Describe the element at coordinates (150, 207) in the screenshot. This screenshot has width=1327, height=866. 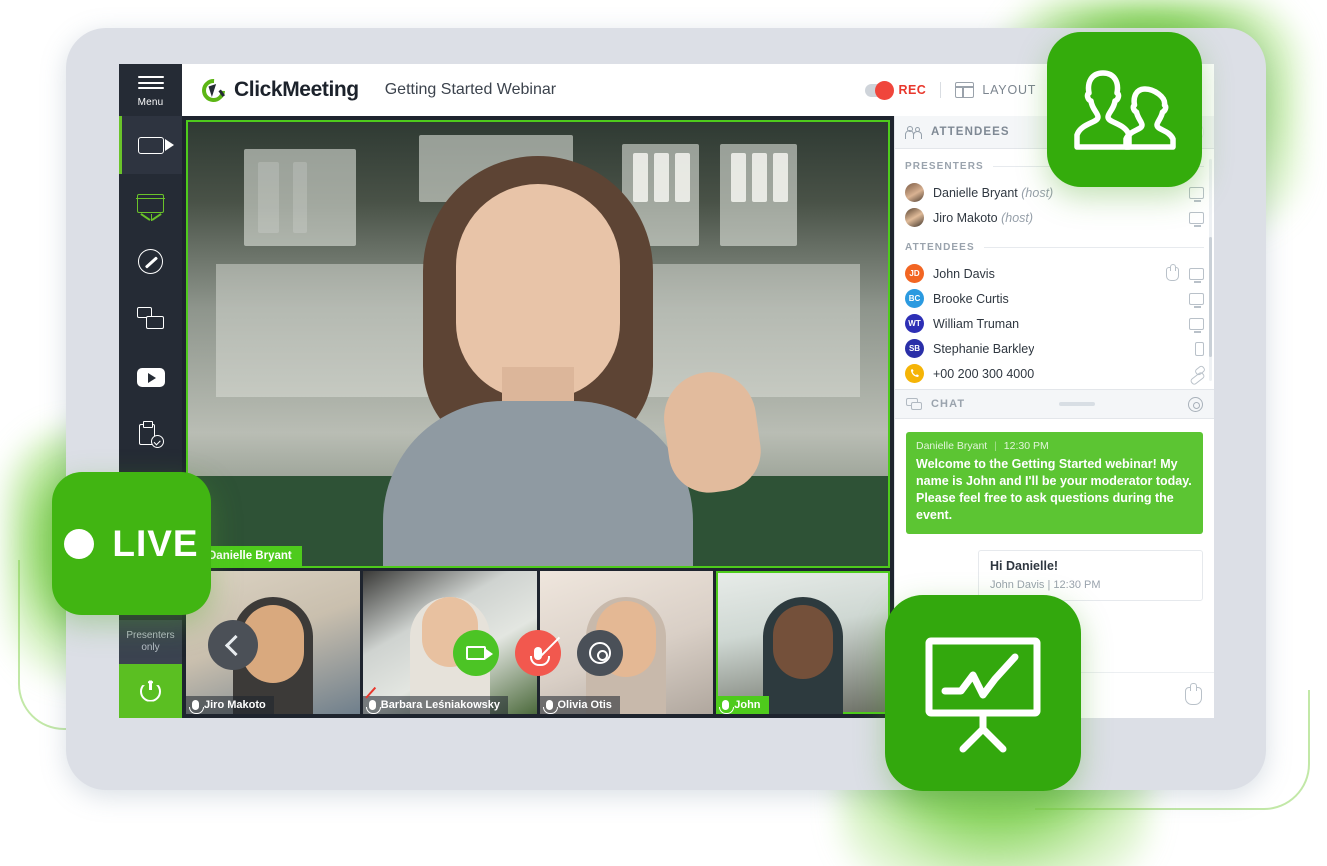
I see `presentation-board-icon` at that location.